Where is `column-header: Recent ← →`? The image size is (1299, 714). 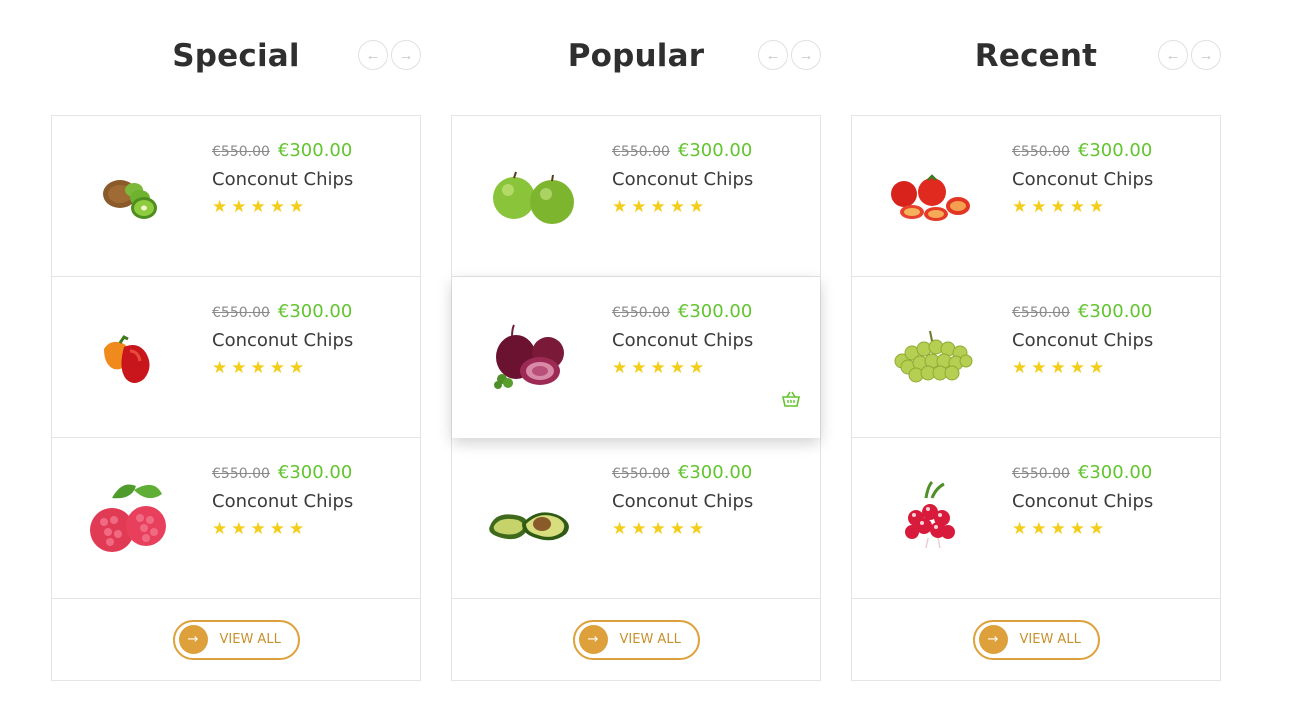 column-header: Recent ← → is located at coordinates (1036, 57).